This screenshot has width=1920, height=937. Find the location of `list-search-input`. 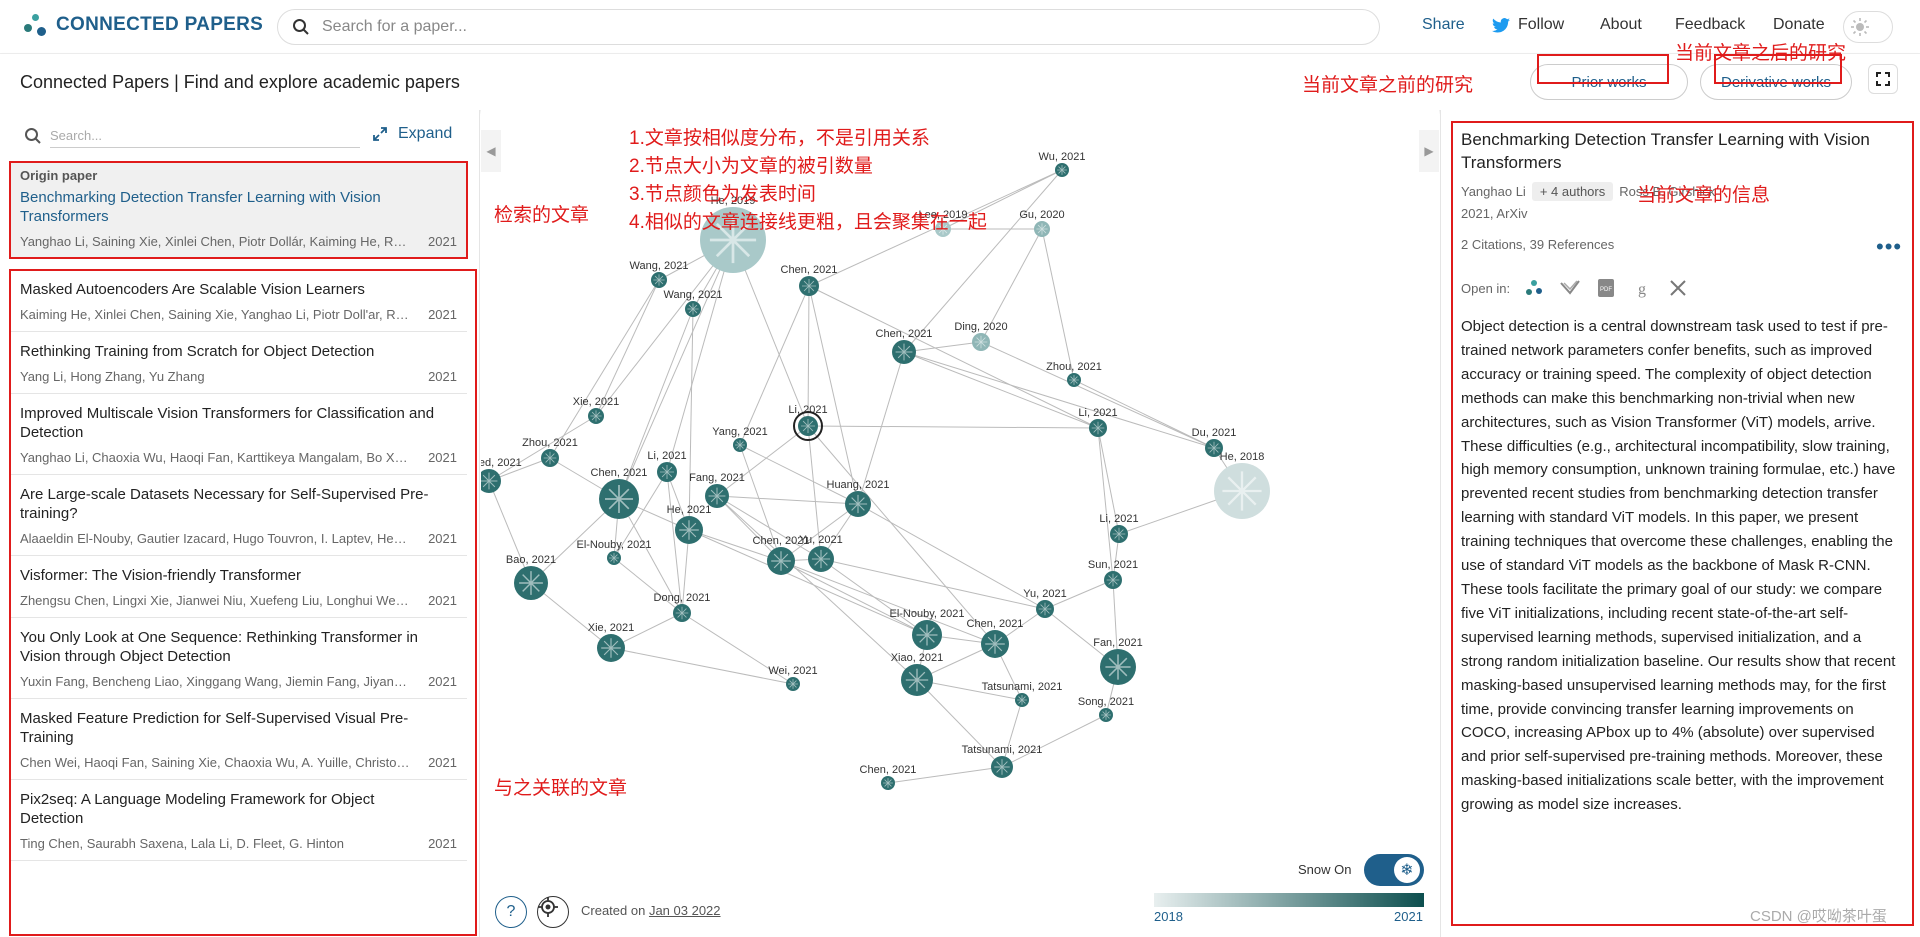

list-search-input is located at coordinates (205, 136).